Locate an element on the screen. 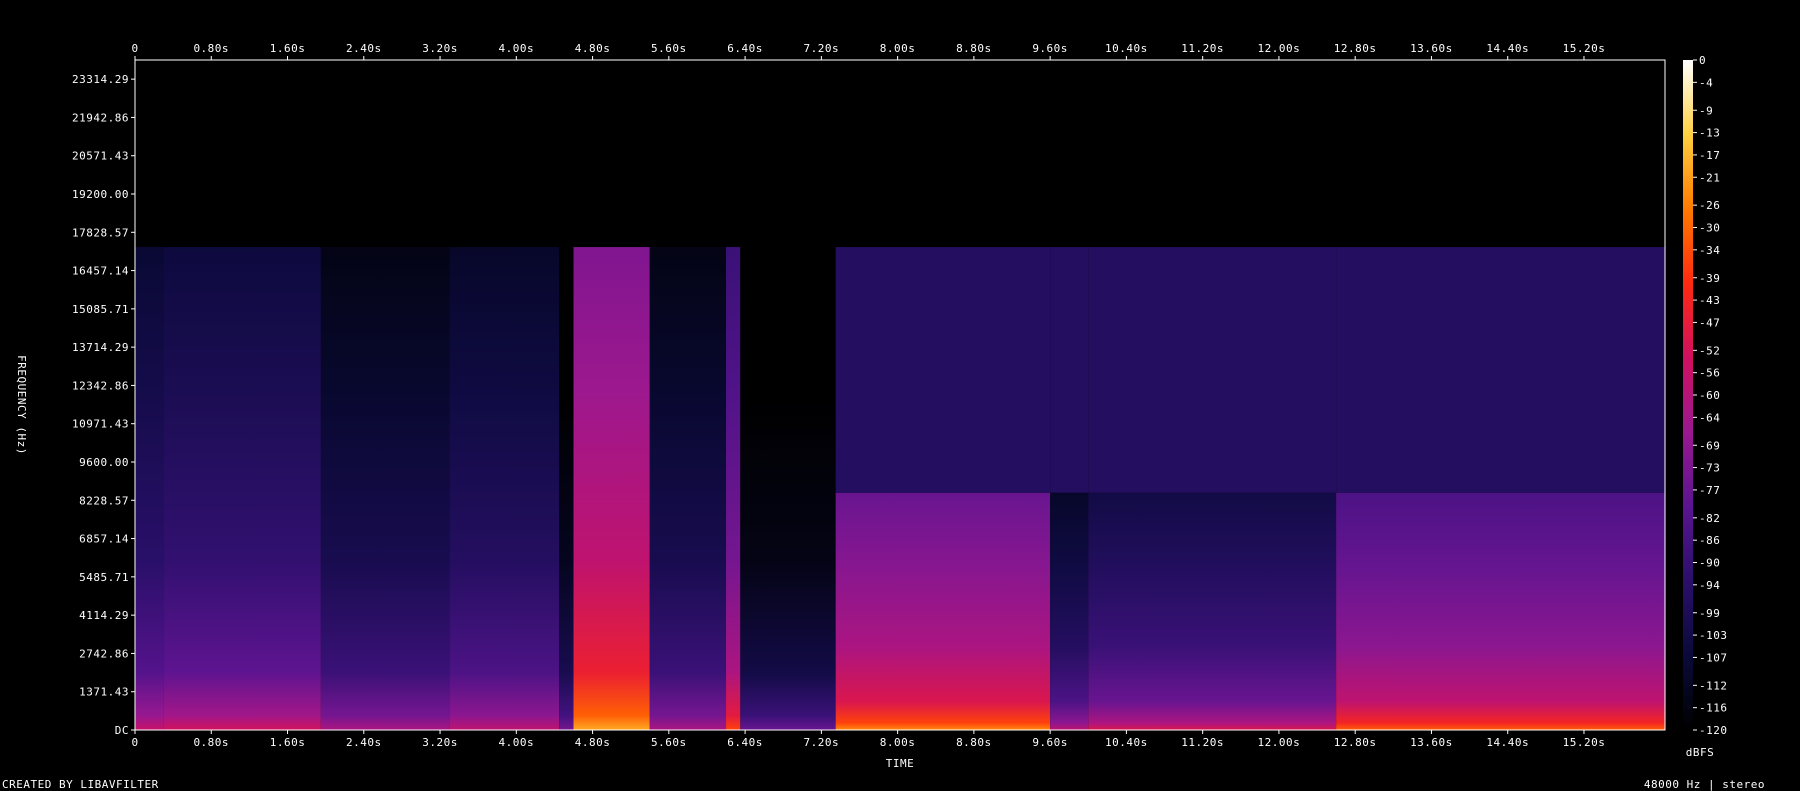 The image size is (1800, 791). colorbar-tick-label: -26 is located at coordinates (1709, 205).